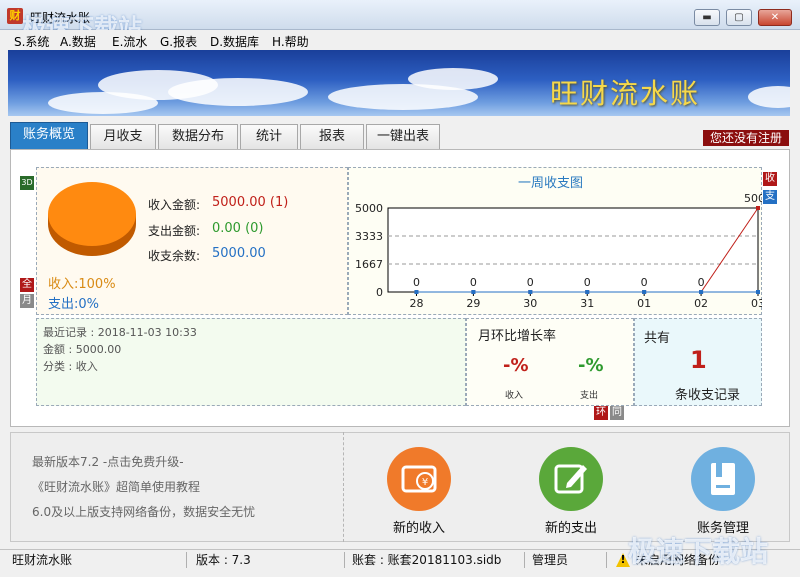 The width and height of the screenshot is (800, 577). Describe the element at coordinates (657, 338) in the screenshot. I see `record-count-label: 共有` at that location.